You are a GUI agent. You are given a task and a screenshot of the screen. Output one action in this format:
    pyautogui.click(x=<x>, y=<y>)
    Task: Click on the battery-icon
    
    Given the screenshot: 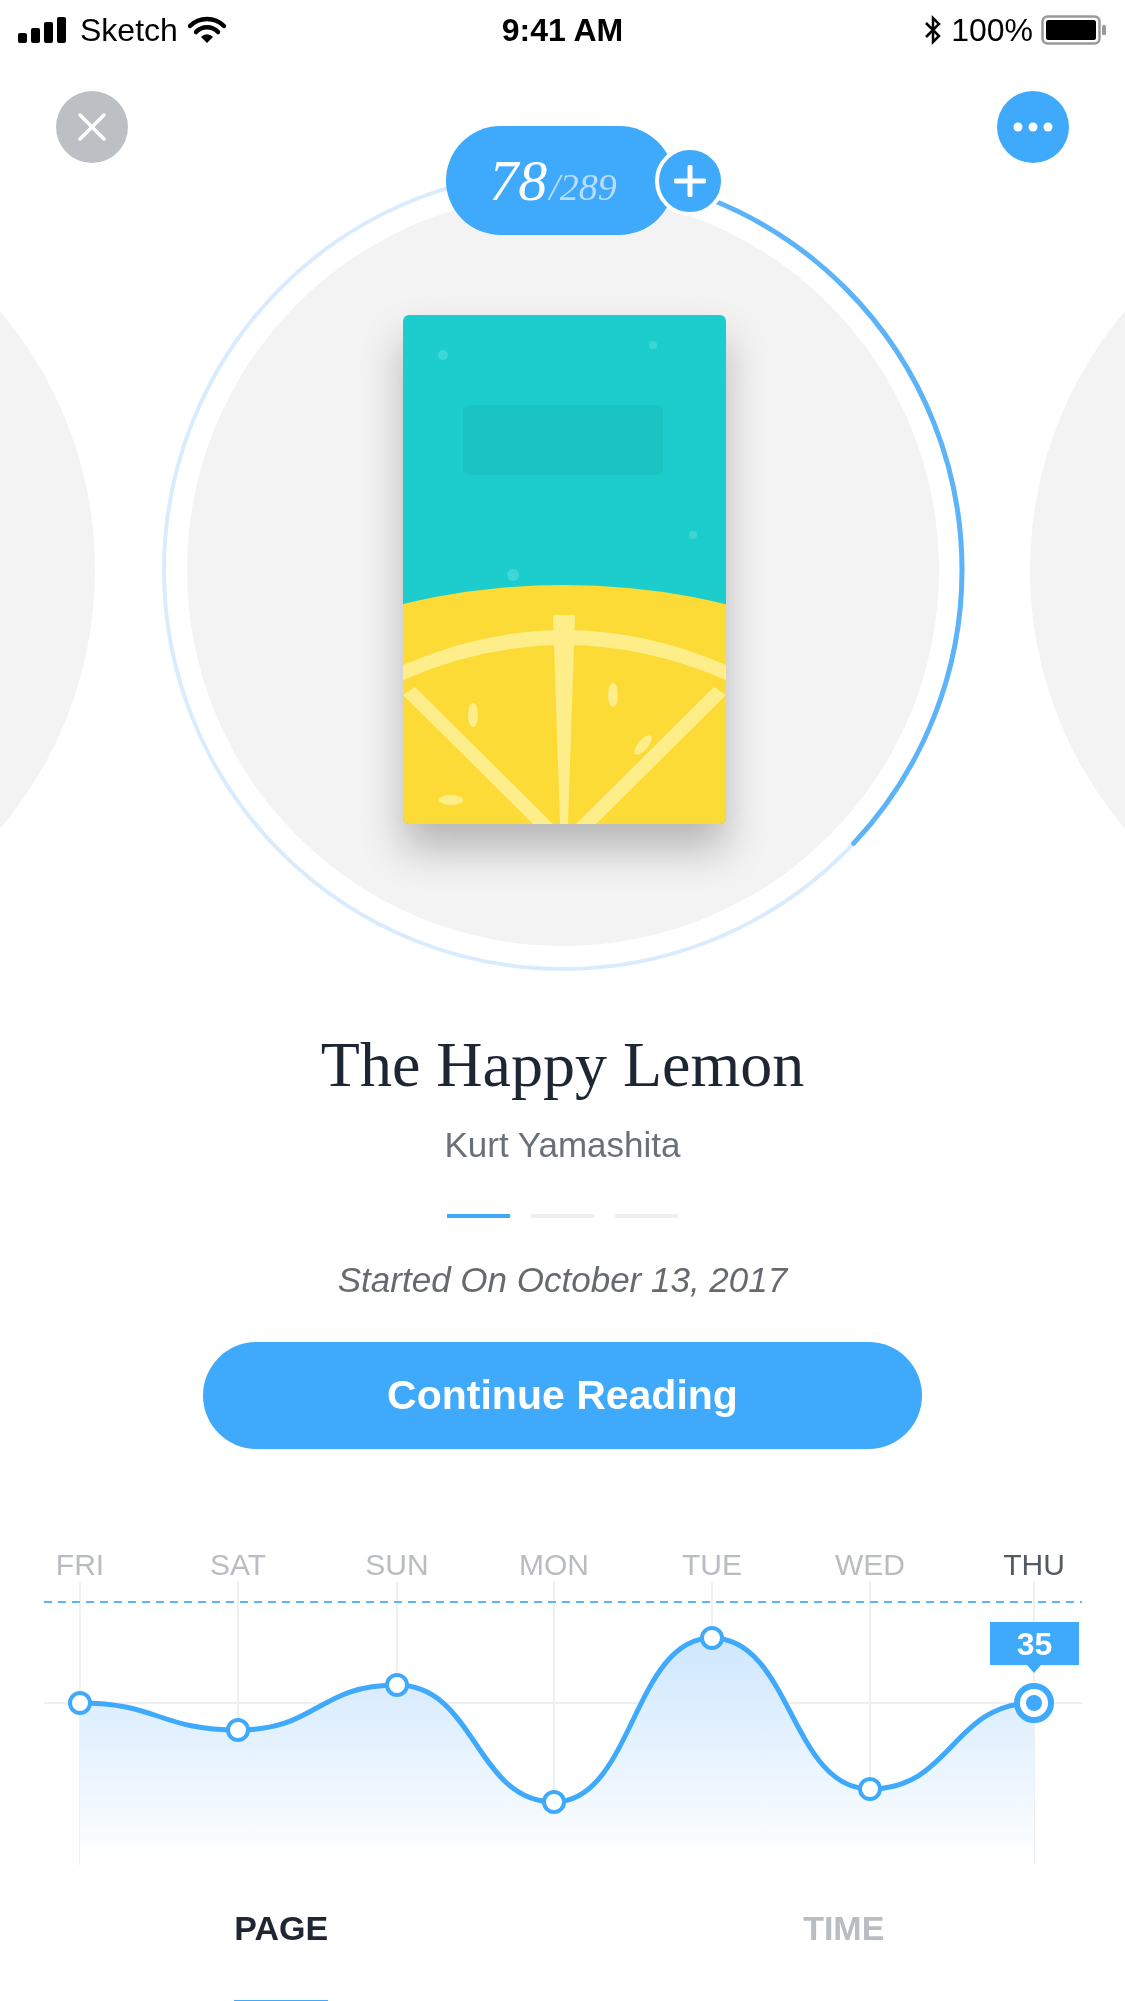 What is the action you would take?
    pyautogui.click(x=1074, y=30)
    